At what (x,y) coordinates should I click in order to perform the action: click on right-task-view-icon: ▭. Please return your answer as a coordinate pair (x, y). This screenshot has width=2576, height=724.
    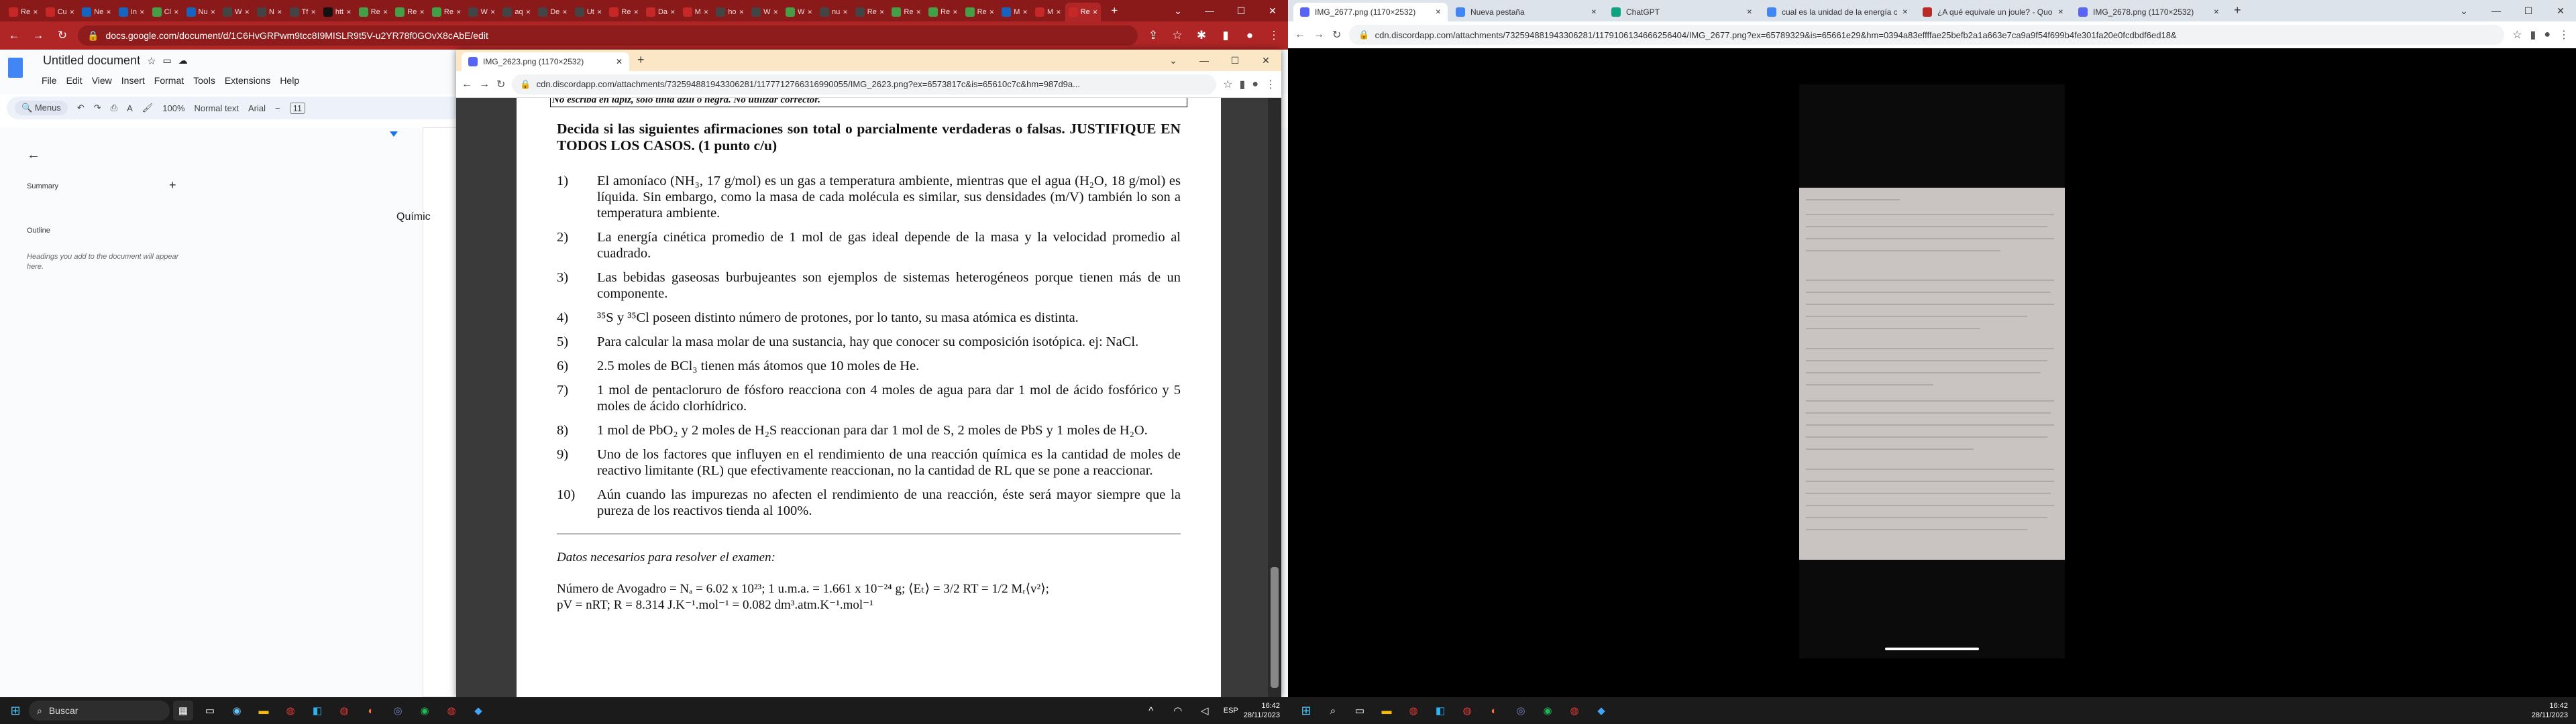
    Looking at the image, I should click on (1360, 711).